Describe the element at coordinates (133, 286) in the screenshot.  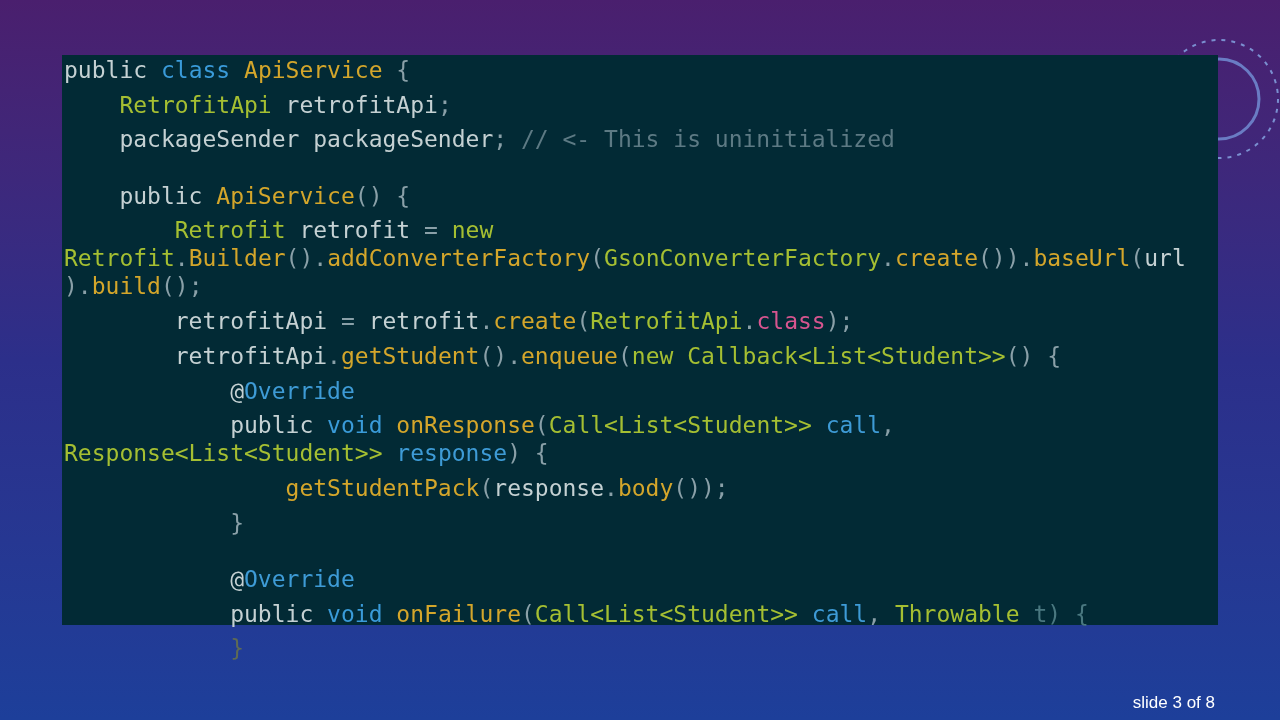
I see `code-line: ).build();` at that location.